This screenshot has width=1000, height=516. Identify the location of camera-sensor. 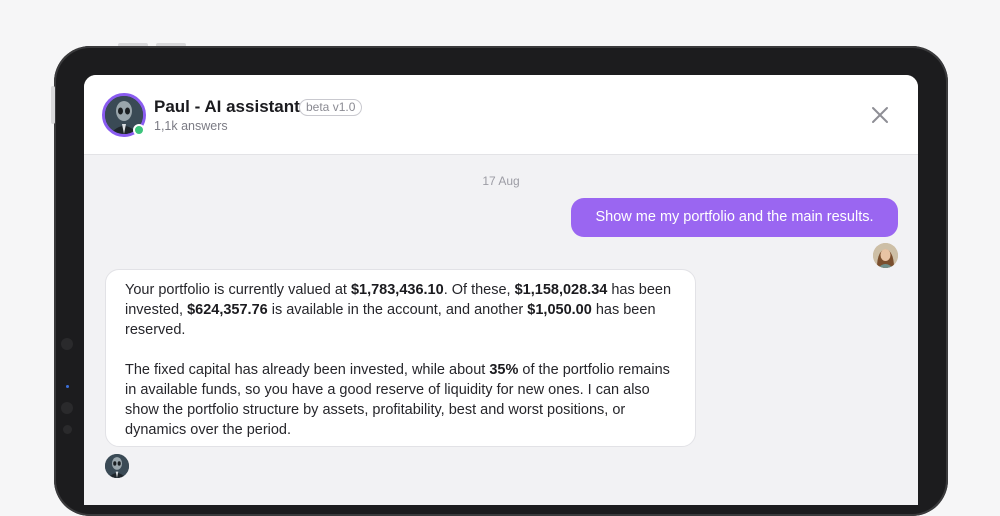
(67, 386).